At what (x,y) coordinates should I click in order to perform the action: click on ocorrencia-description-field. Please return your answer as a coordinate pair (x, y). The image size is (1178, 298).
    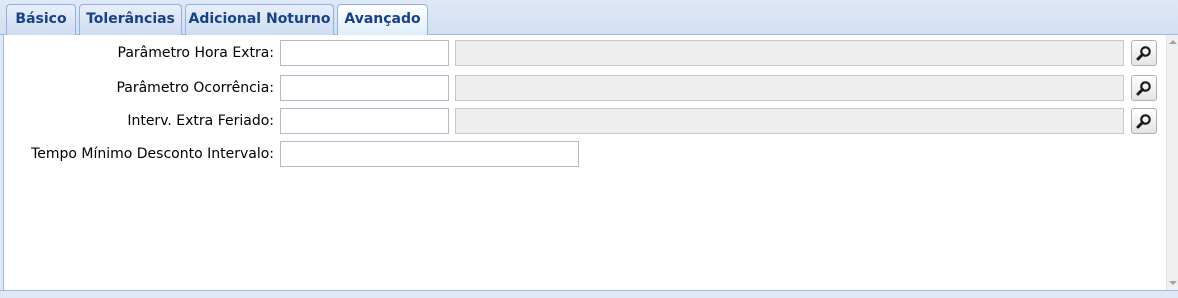
    Looking at the image, I should click on (789, 88).